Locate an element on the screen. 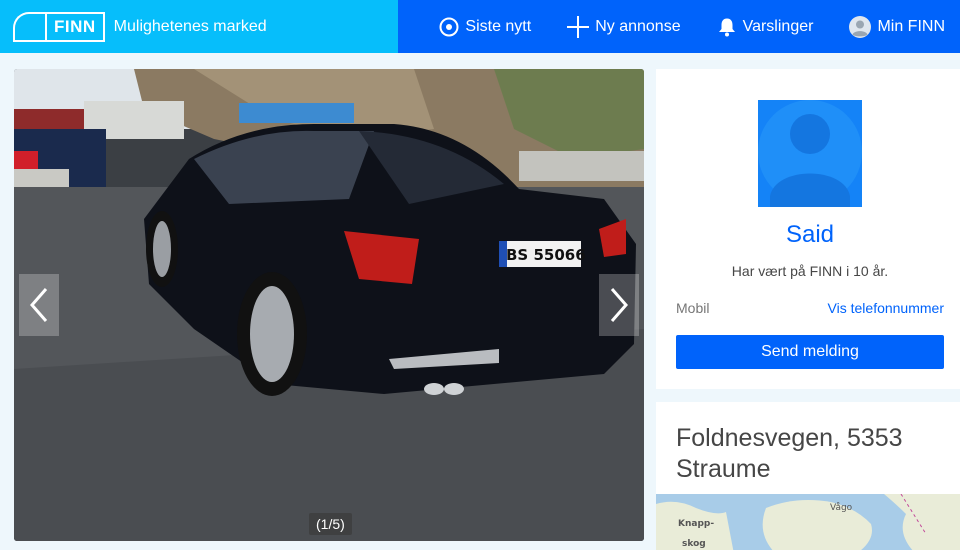 The height and width of the screenshot is (550, 960). logo-text: FINN is located at coordinates (75, 26).